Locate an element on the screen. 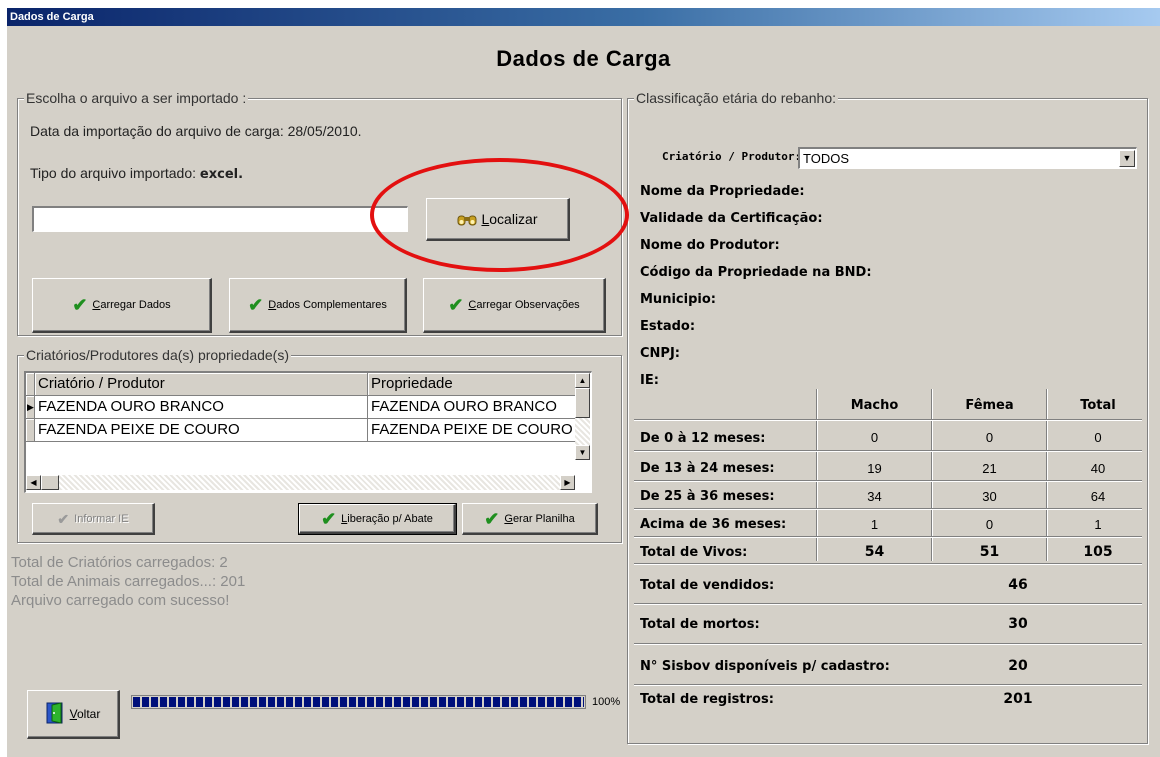  grid-header-produtor: Criatório / Produtor is located at coordinates (201, 384).